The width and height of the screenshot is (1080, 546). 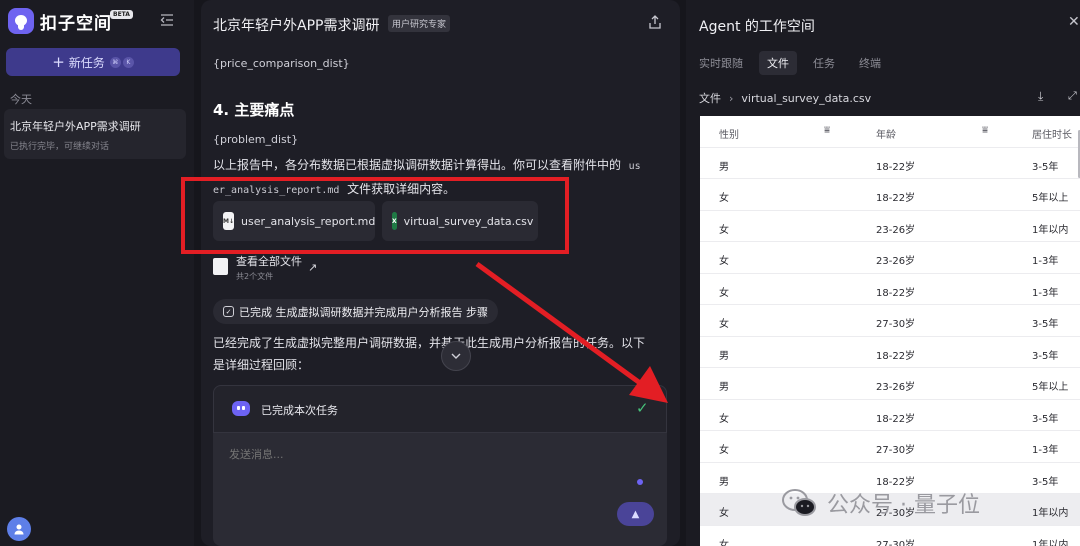 What do you see at coordinates (440, 489) in the screenshot?
I see `message-composer: ▲` at bounding box center [440, 489].